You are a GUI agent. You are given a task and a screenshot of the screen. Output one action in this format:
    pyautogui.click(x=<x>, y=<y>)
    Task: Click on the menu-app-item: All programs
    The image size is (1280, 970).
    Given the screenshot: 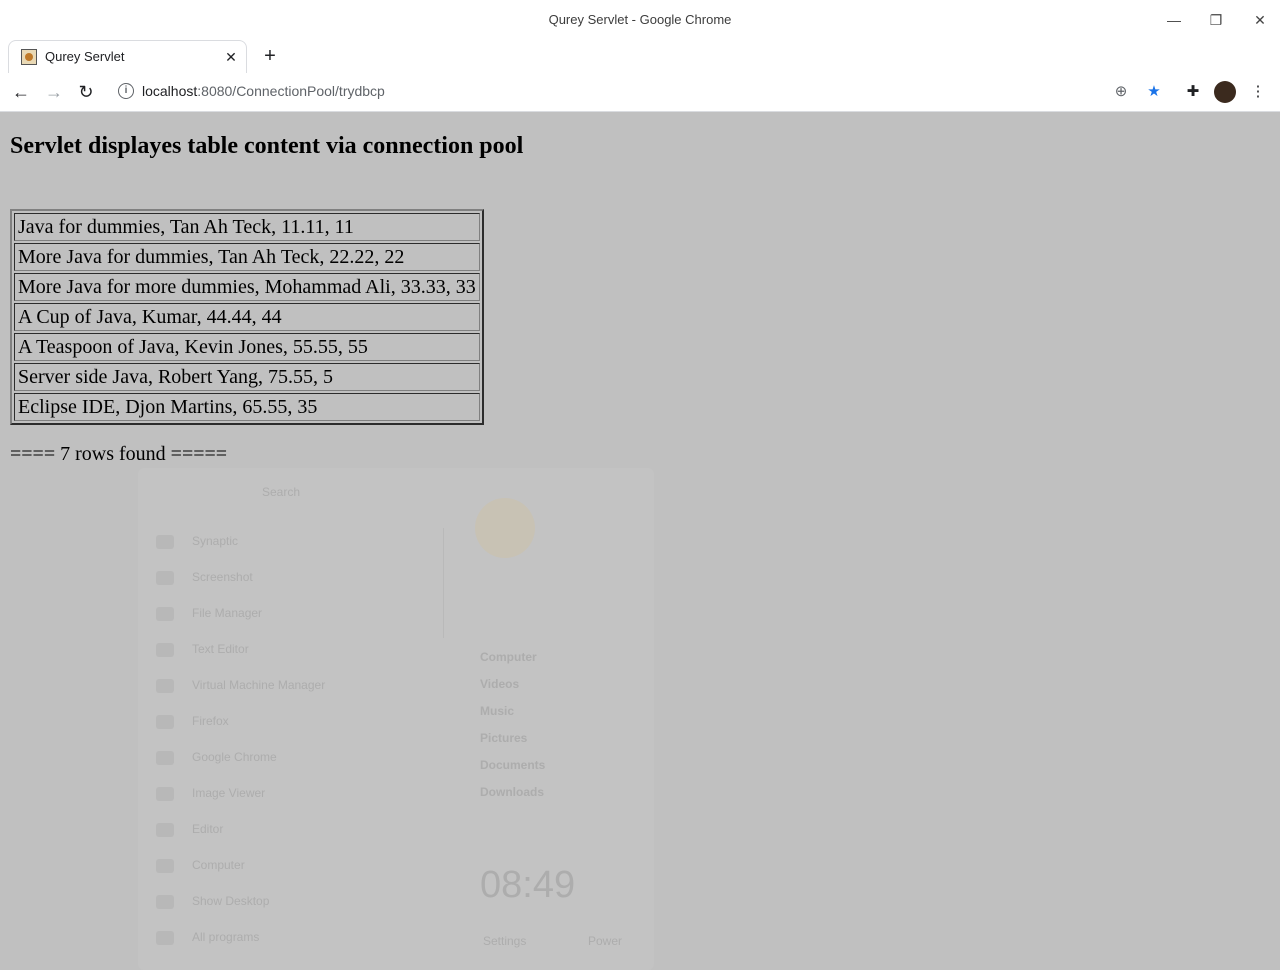 What is the action you would take?
    pyautogui.click(x=207, y=939)
    